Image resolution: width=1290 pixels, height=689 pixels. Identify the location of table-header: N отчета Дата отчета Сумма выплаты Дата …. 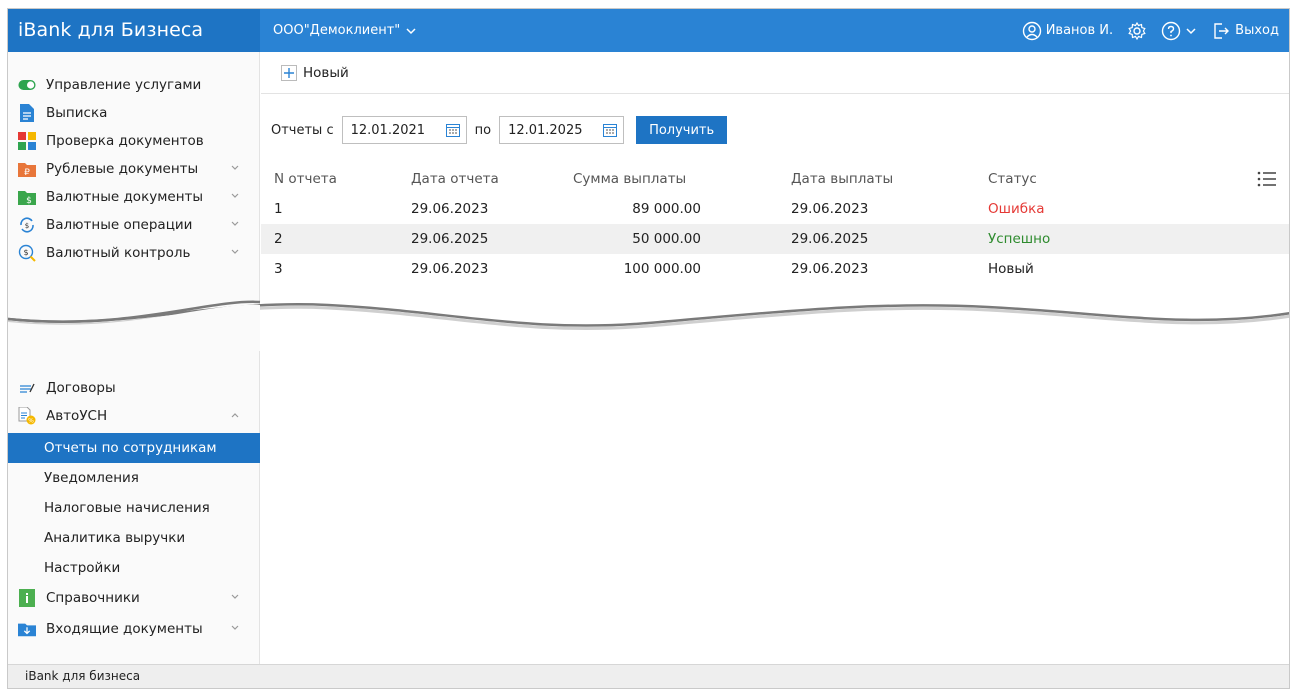
(775, 179).